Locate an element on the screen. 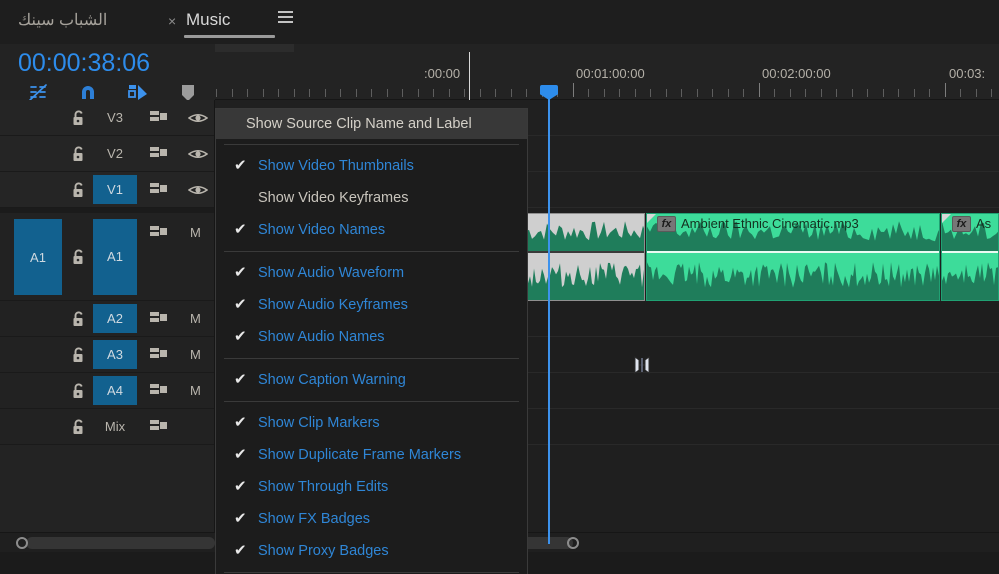 This screenshot has width=999, height=574. track-target-a4: A4 is located at coordinates (115, 390).